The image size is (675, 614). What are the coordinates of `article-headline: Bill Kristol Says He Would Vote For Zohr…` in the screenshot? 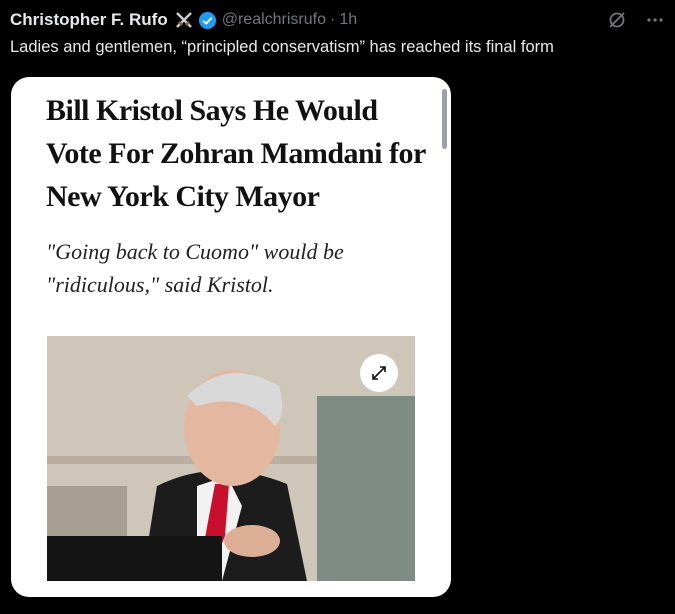 It's located at (236, 153).